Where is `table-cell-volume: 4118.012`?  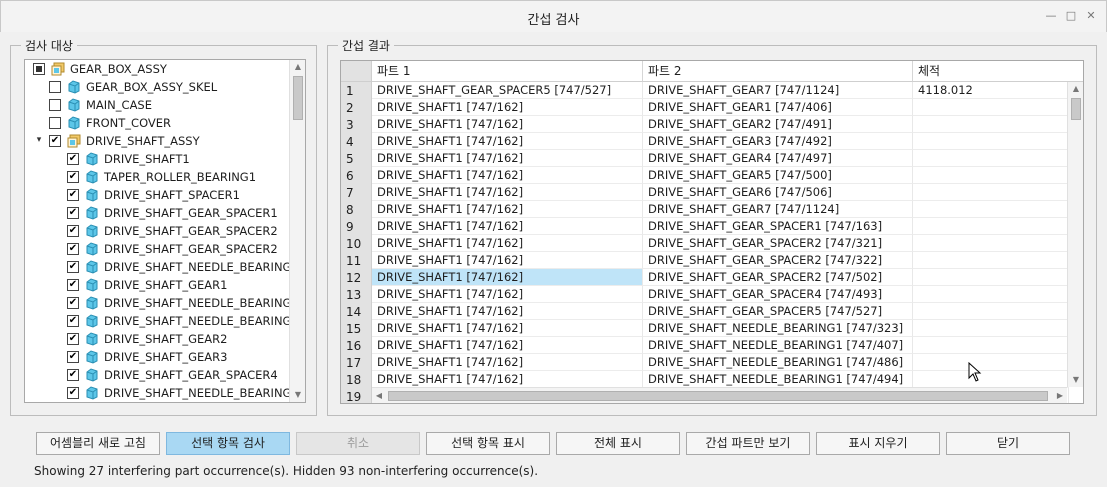
table-cell-volume: 4118.012 is located at coordinates (991, 90).